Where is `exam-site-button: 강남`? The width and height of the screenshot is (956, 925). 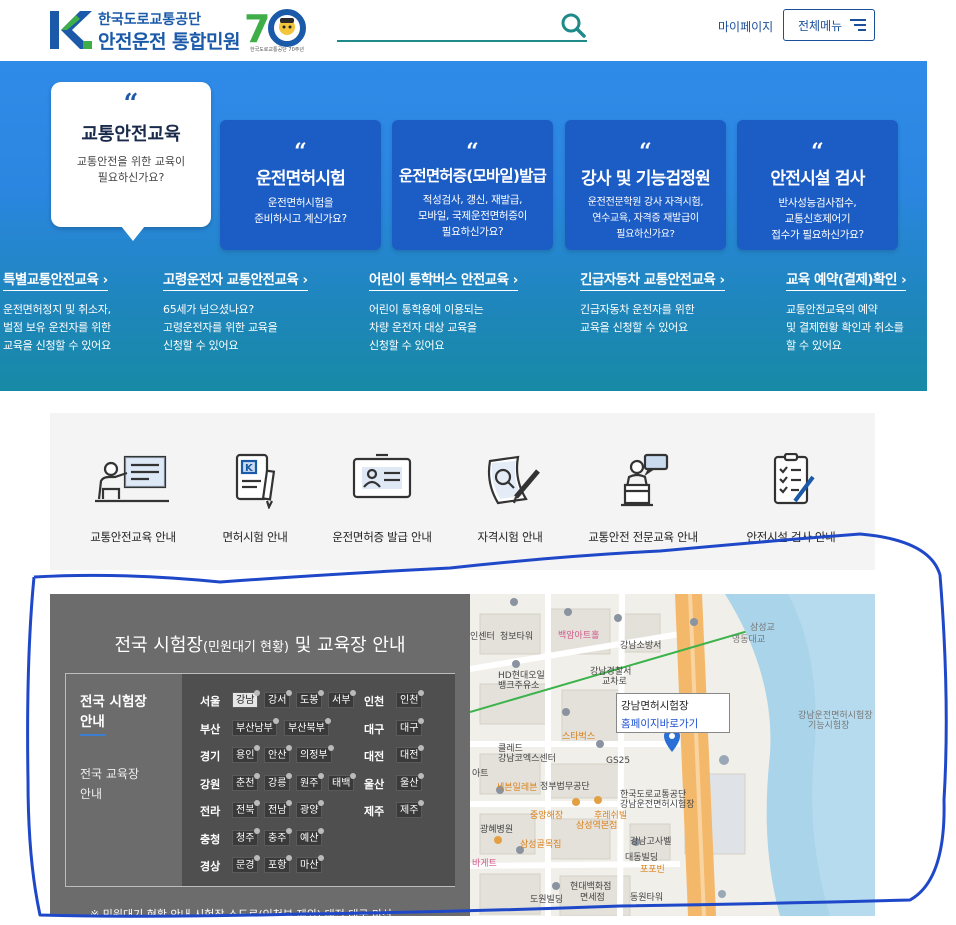
exam-site-button: 강남 is located at coordinates (246, 699).